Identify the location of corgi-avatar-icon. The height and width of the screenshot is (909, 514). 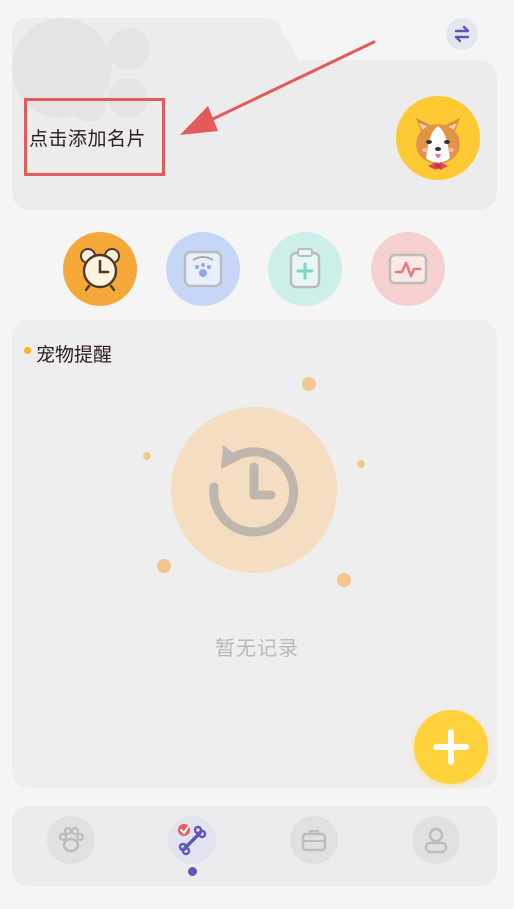
(438, 144).